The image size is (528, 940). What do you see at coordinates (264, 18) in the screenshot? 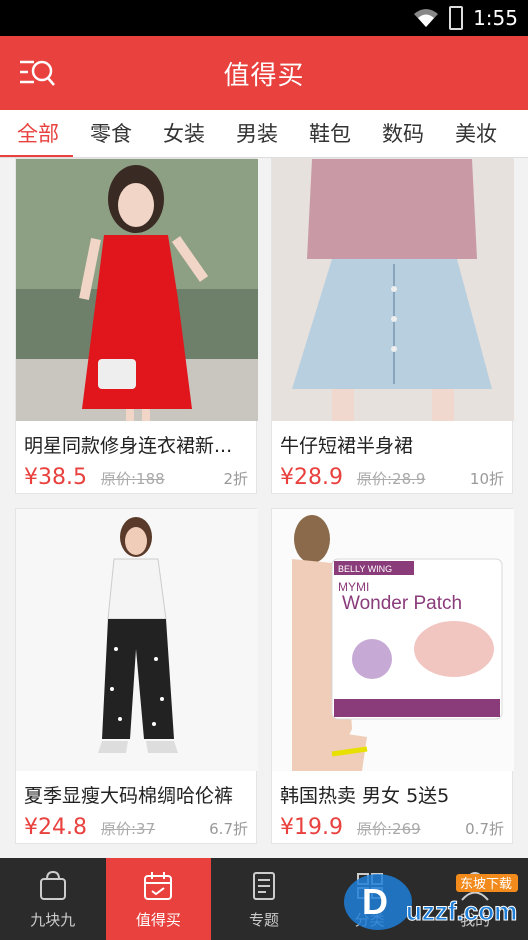
I see `status-bar: 1:55` at bounding box center [264, 18].